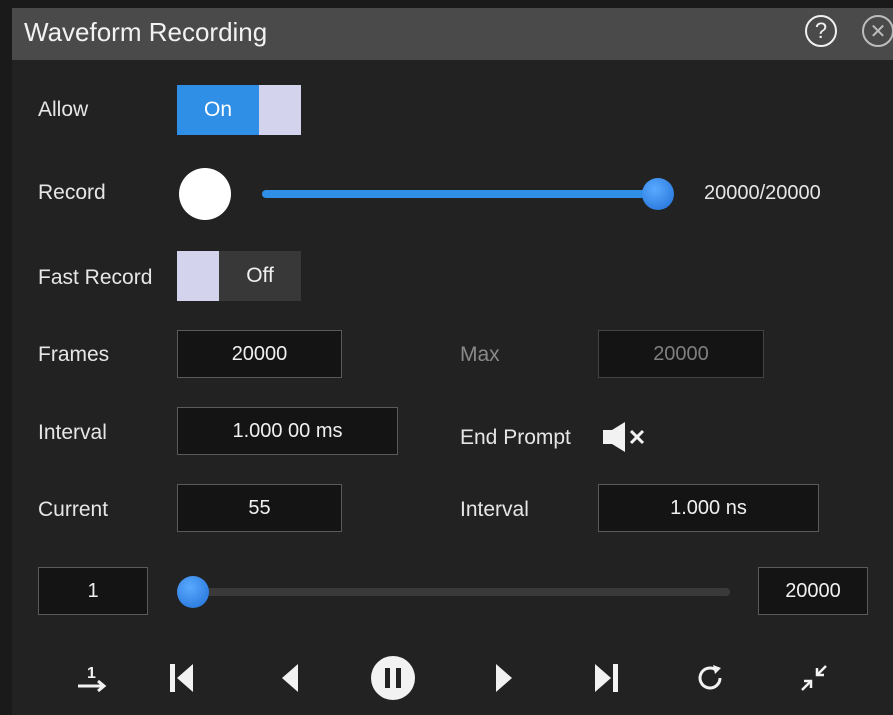 Image resolution: width=893 pixels, height=715 pixels. What do you see at coordinates (762, 193) in the screenshot?
I see `record-progress-text: 20000/20000` at bounding box center [762, 193].